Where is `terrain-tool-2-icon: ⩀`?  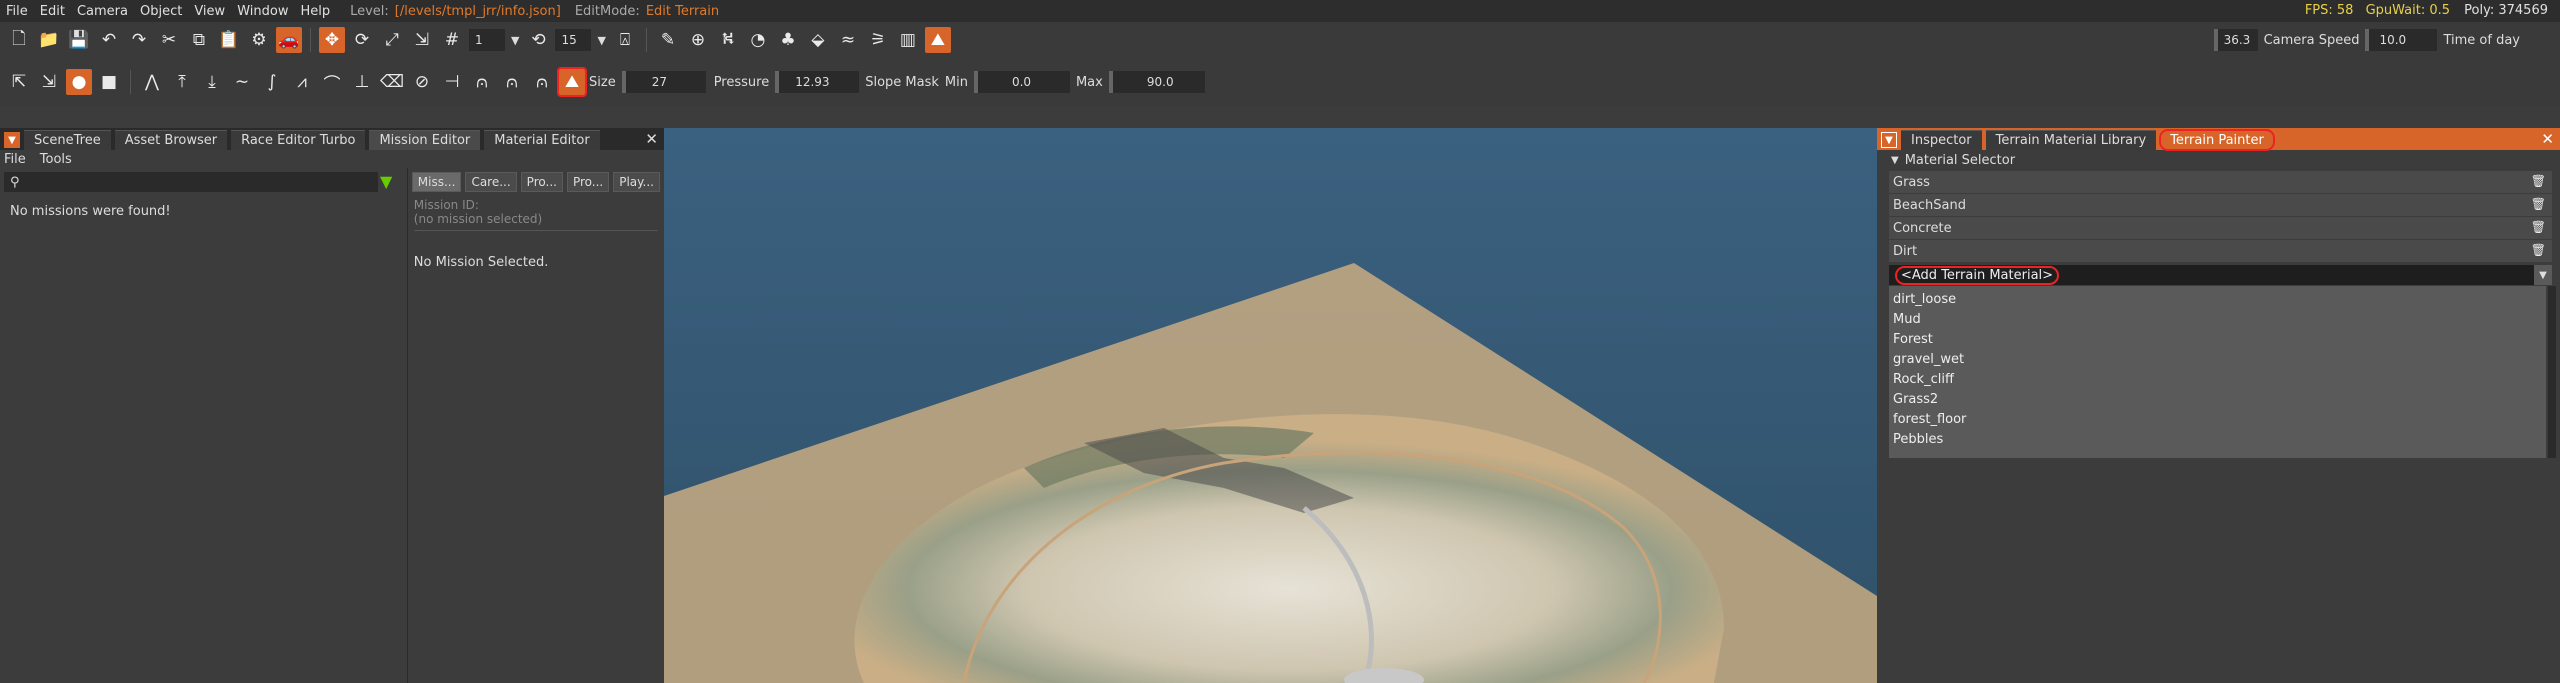 terrain-tool-2-icon: ⩀ is located at coordinates (512, 82).